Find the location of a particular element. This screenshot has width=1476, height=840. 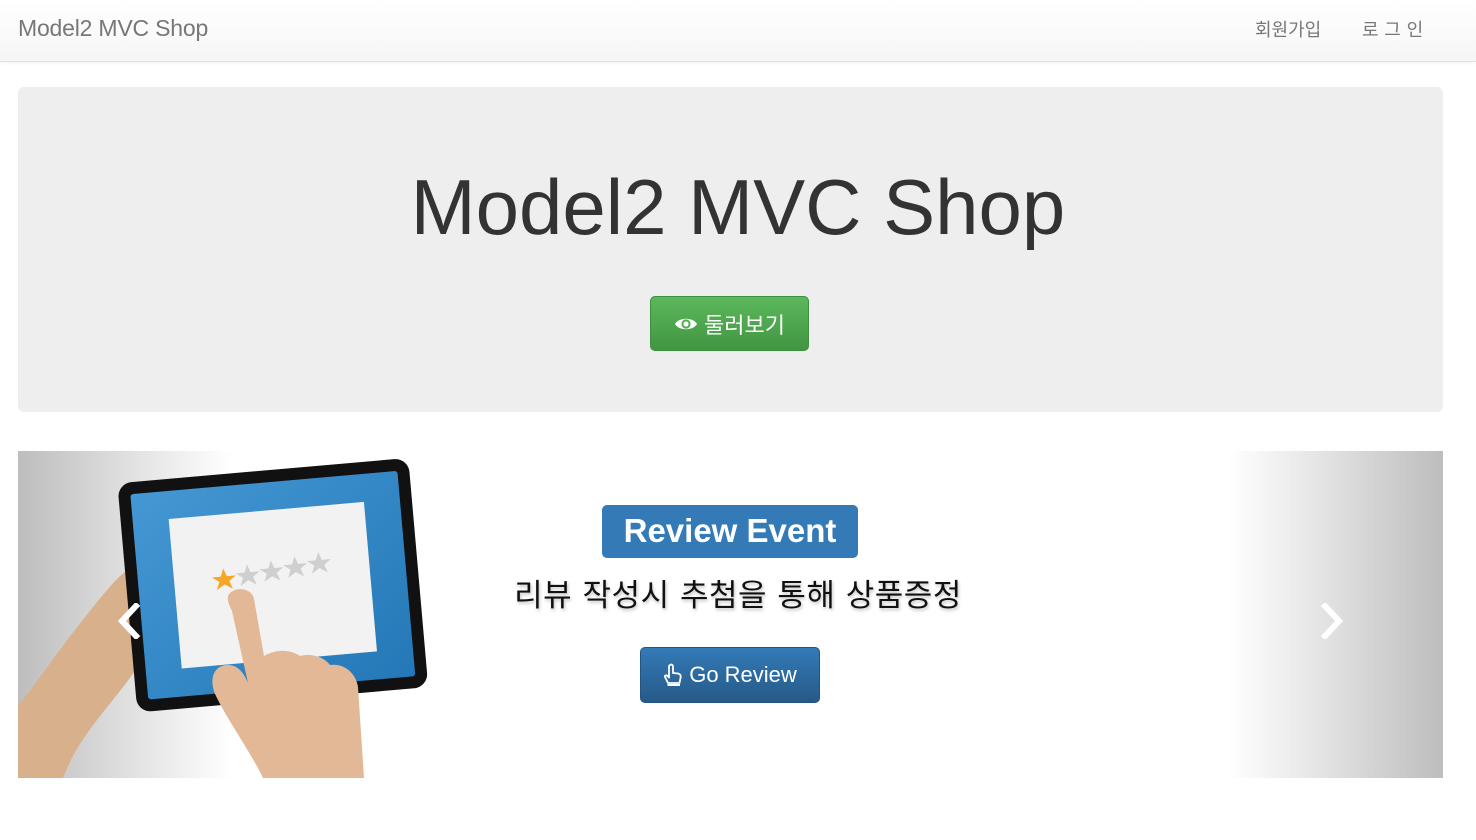

hero-title: Model2 MVC Shop is located at coordinates (738, 207).